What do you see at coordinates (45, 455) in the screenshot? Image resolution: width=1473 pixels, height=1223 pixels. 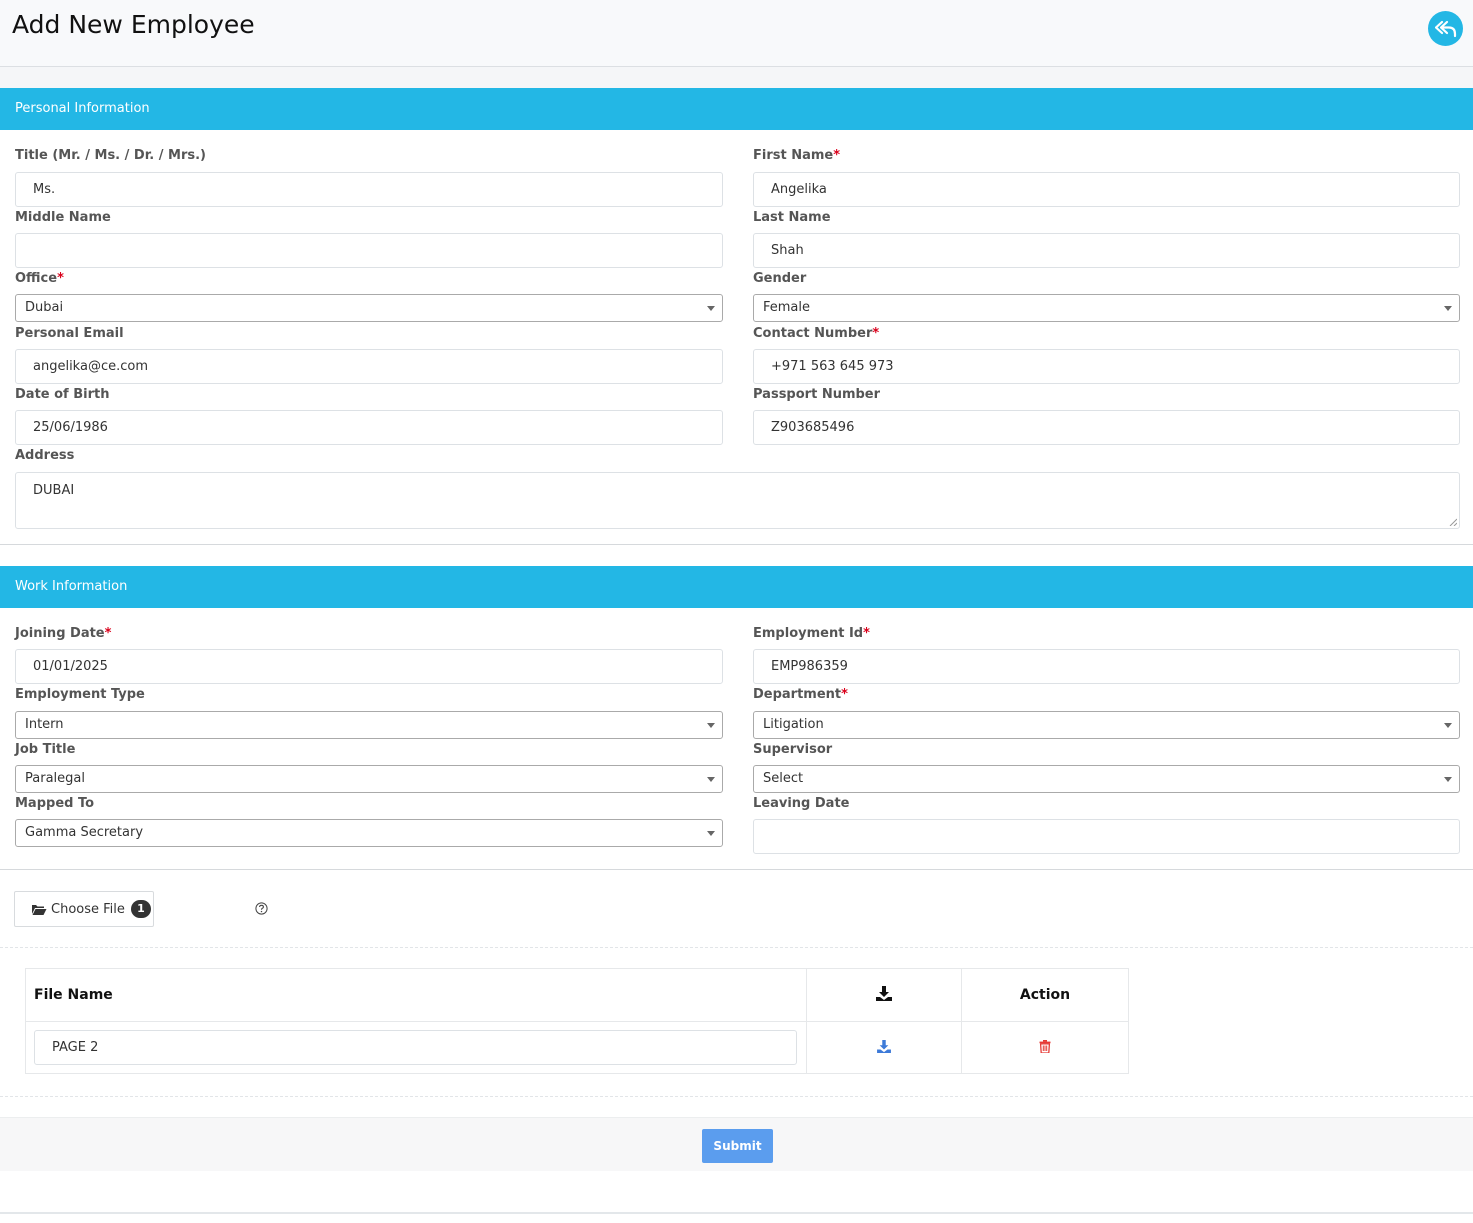 I see `address-label: Address` at bounding box center [45, 455].